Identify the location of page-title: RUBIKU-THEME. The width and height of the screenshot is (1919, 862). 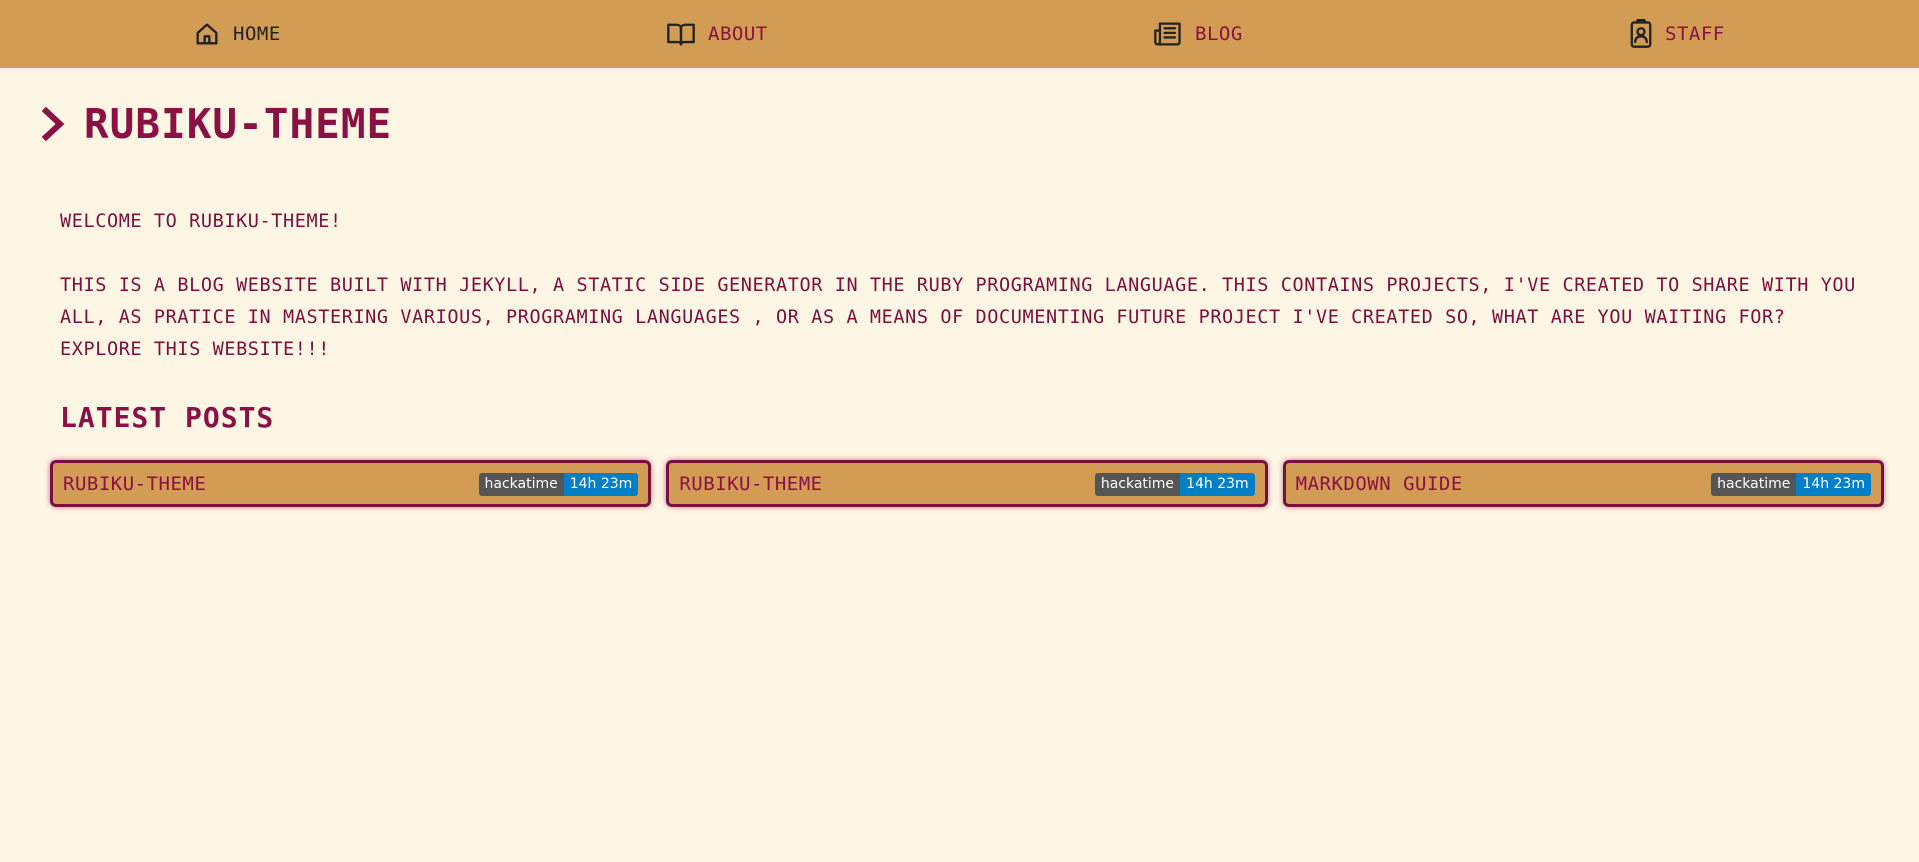
(217, 124).